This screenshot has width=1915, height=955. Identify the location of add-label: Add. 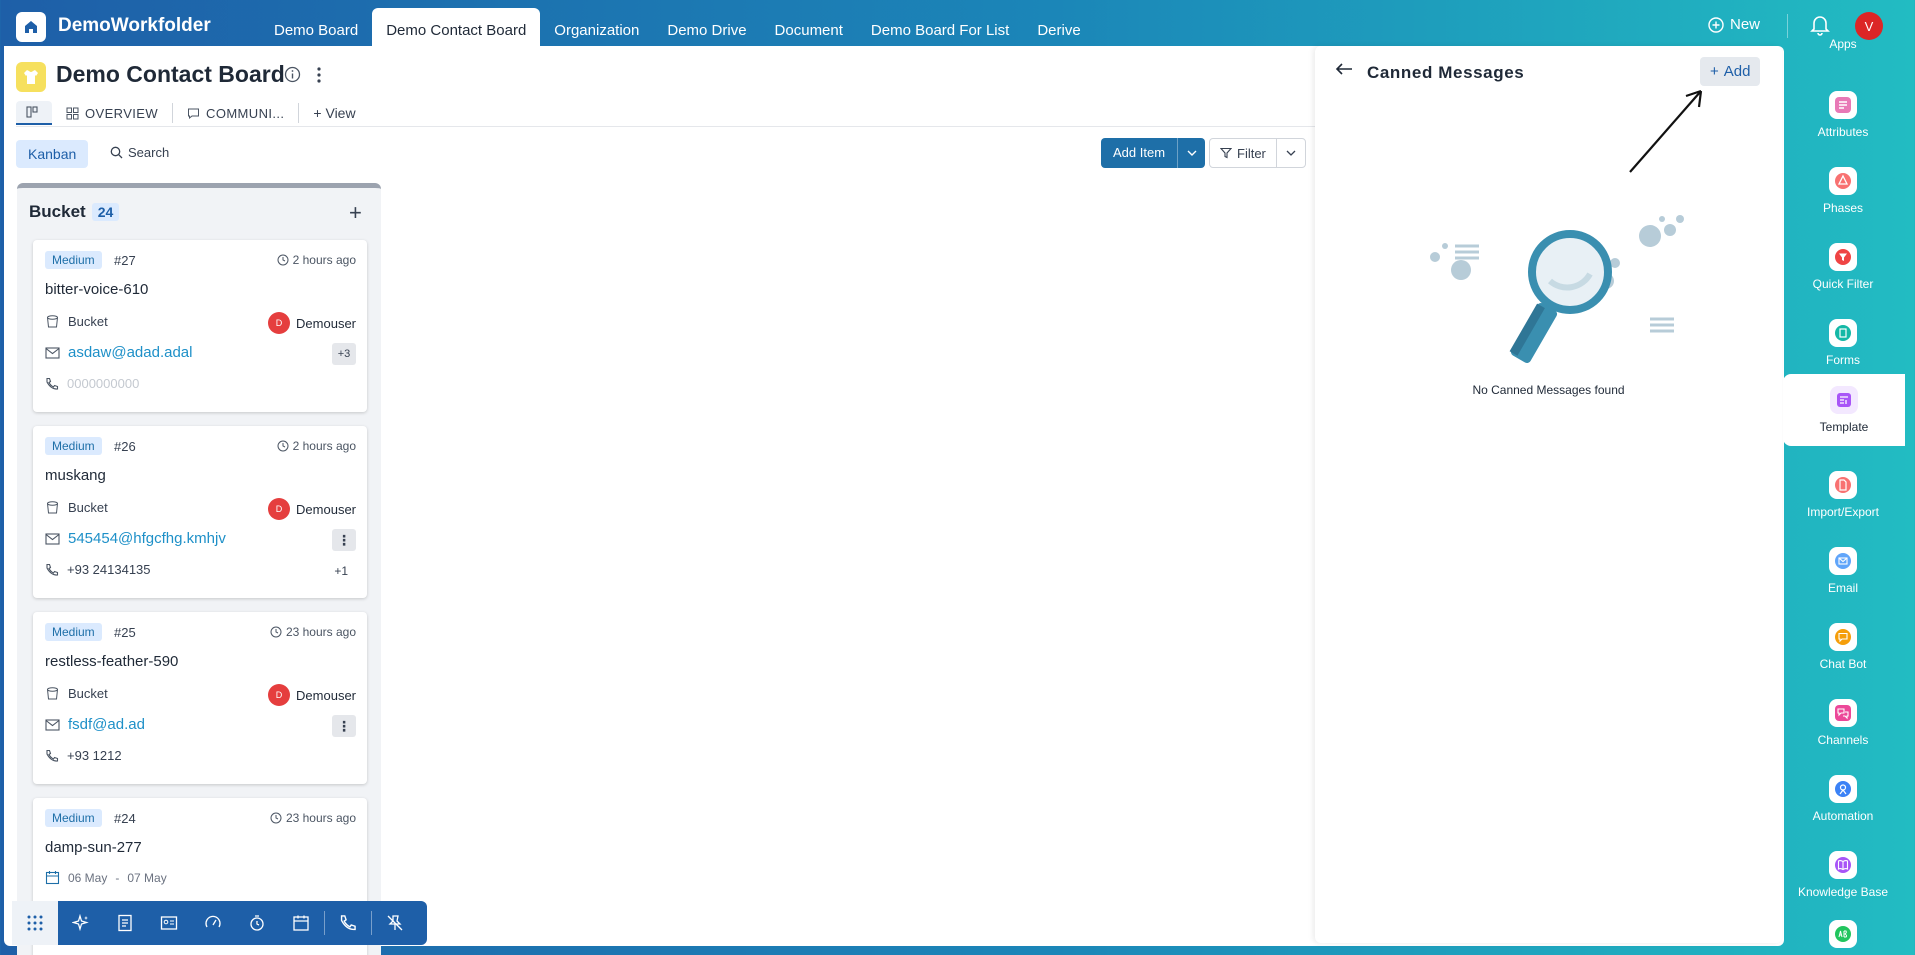
(1737, 71).